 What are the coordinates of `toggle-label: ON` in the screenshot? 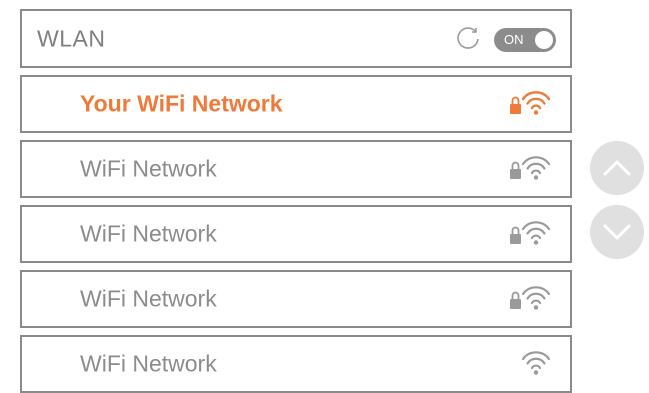 It's located at (514, 39).